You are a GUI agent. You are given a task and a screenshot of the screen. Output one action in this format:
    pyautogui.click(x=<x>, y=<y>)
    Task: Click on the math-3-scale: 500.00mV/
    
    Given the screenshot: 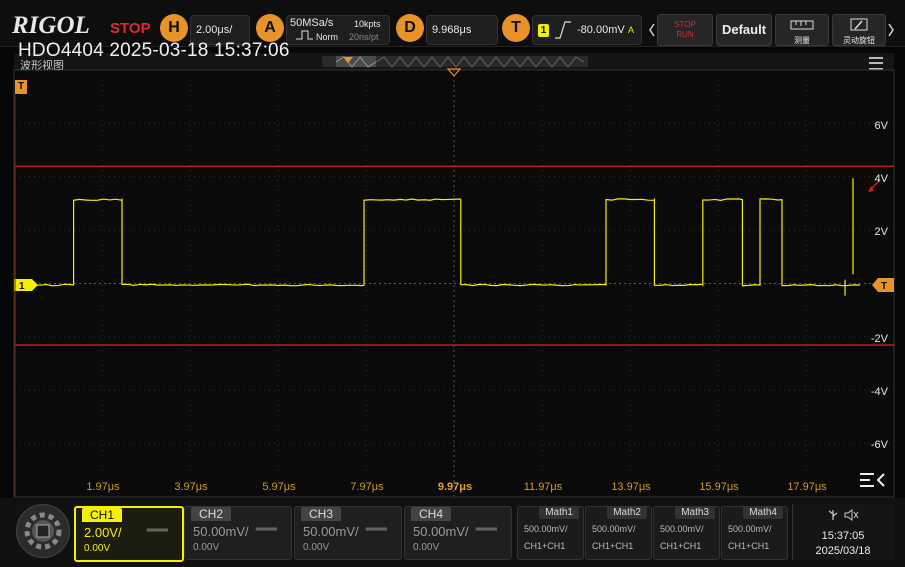 What is the action you would take?
    pyautogui.click(x=682, y=529)
    